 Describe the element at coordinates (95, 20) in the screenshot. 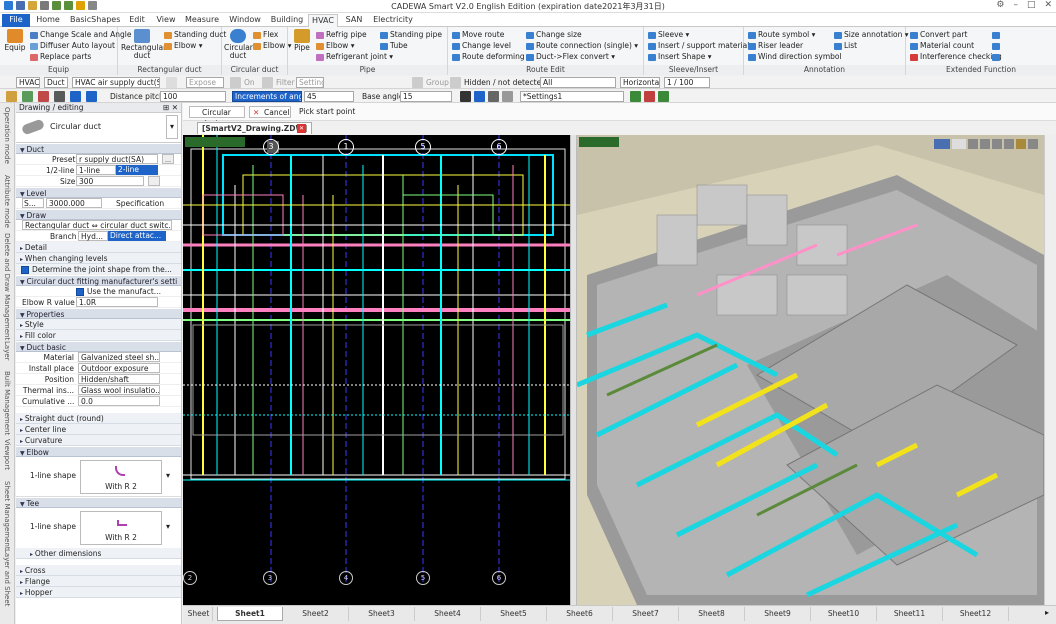

I see `tab-basicshapes: BasicShapes` at that location.